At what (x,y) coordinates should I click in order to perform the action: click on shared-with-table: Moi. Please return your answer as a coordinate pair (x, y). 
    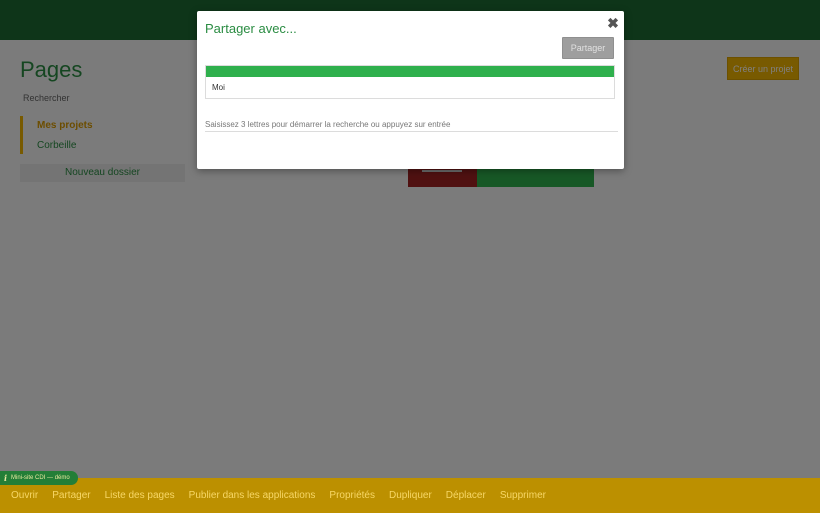
    Looking at the image, I should click on (410, 82).